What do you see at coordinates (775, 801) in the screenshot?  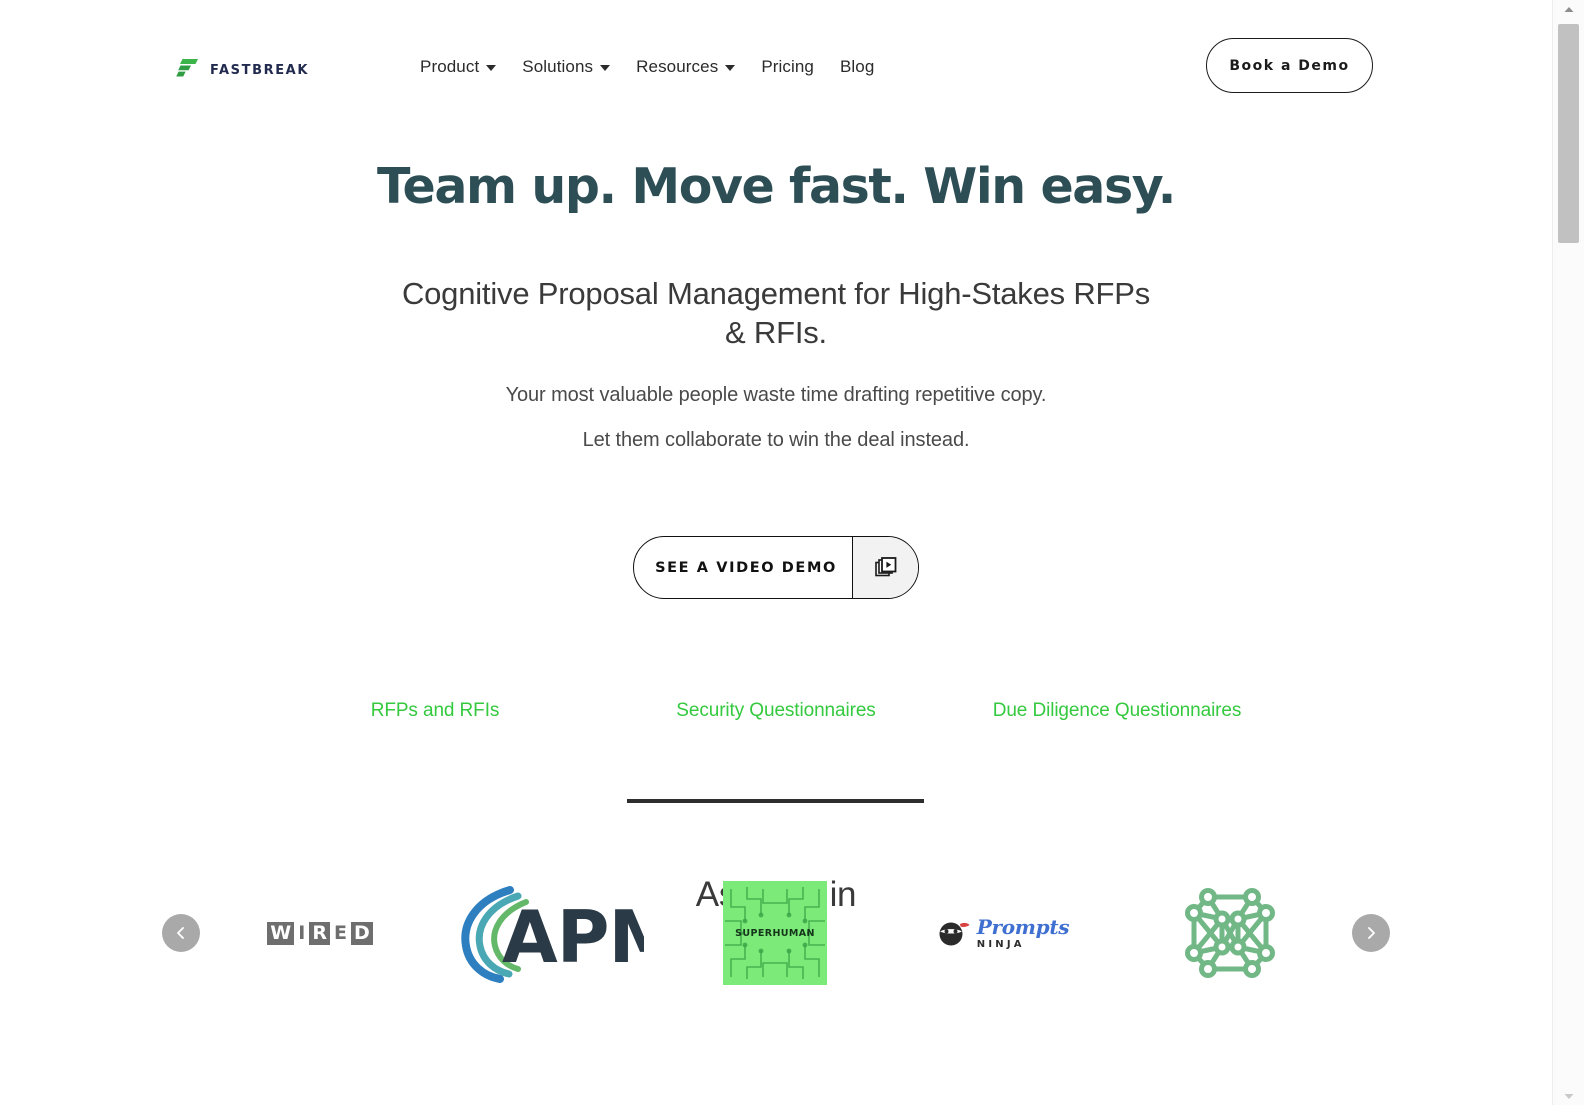 I see `section-divider` at bounding box center [775, 801].